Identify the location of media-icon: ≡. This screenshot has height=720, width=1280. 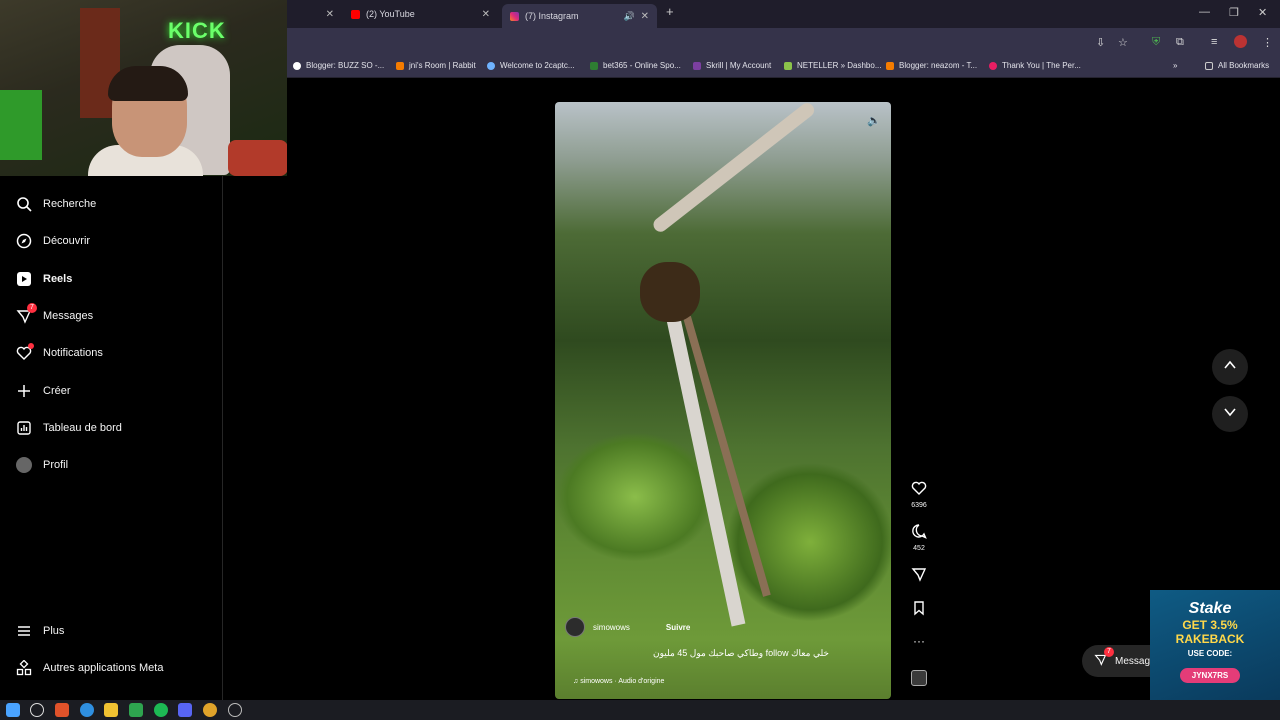
(1214, 42).